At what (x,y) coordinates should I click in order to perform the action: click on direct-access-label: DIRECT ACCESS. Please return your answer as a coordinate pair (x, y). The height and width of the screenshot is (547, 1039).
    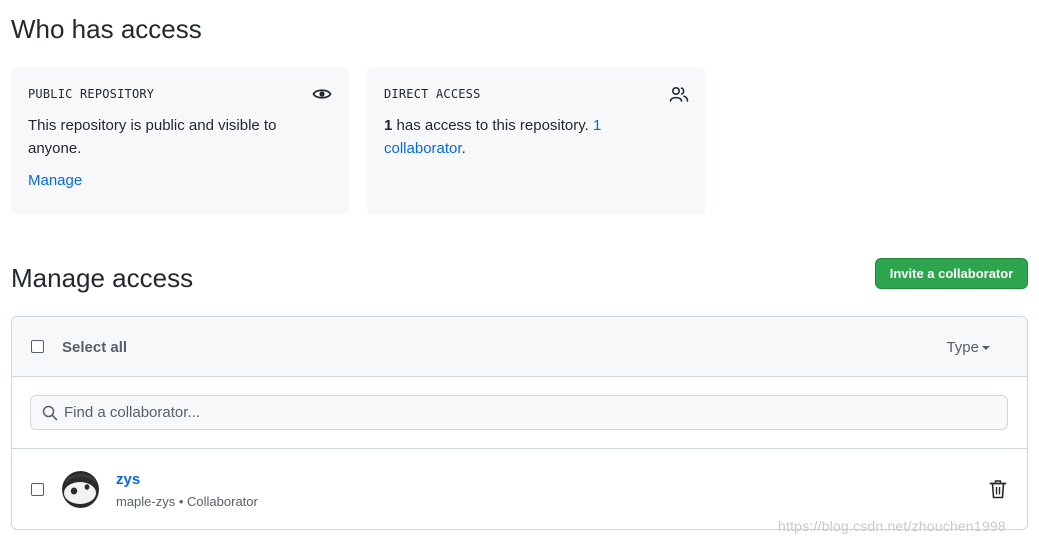
    Looking at the image, I should click on (432, 94).